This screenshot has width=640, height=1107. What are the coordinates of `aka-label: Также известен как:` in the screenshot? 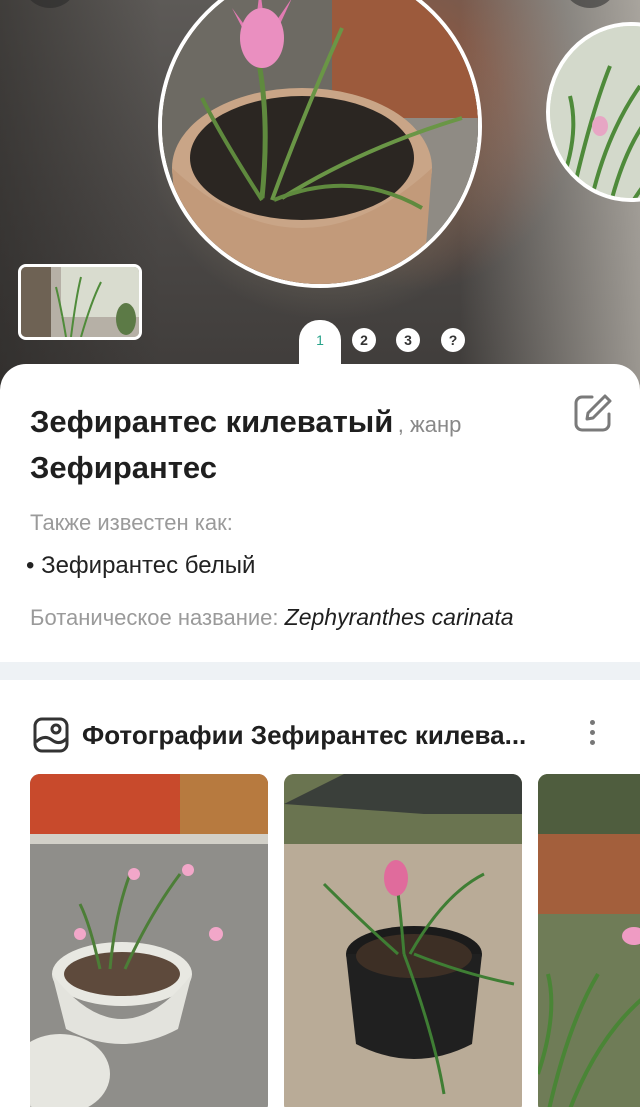 It's located at (131, 522).